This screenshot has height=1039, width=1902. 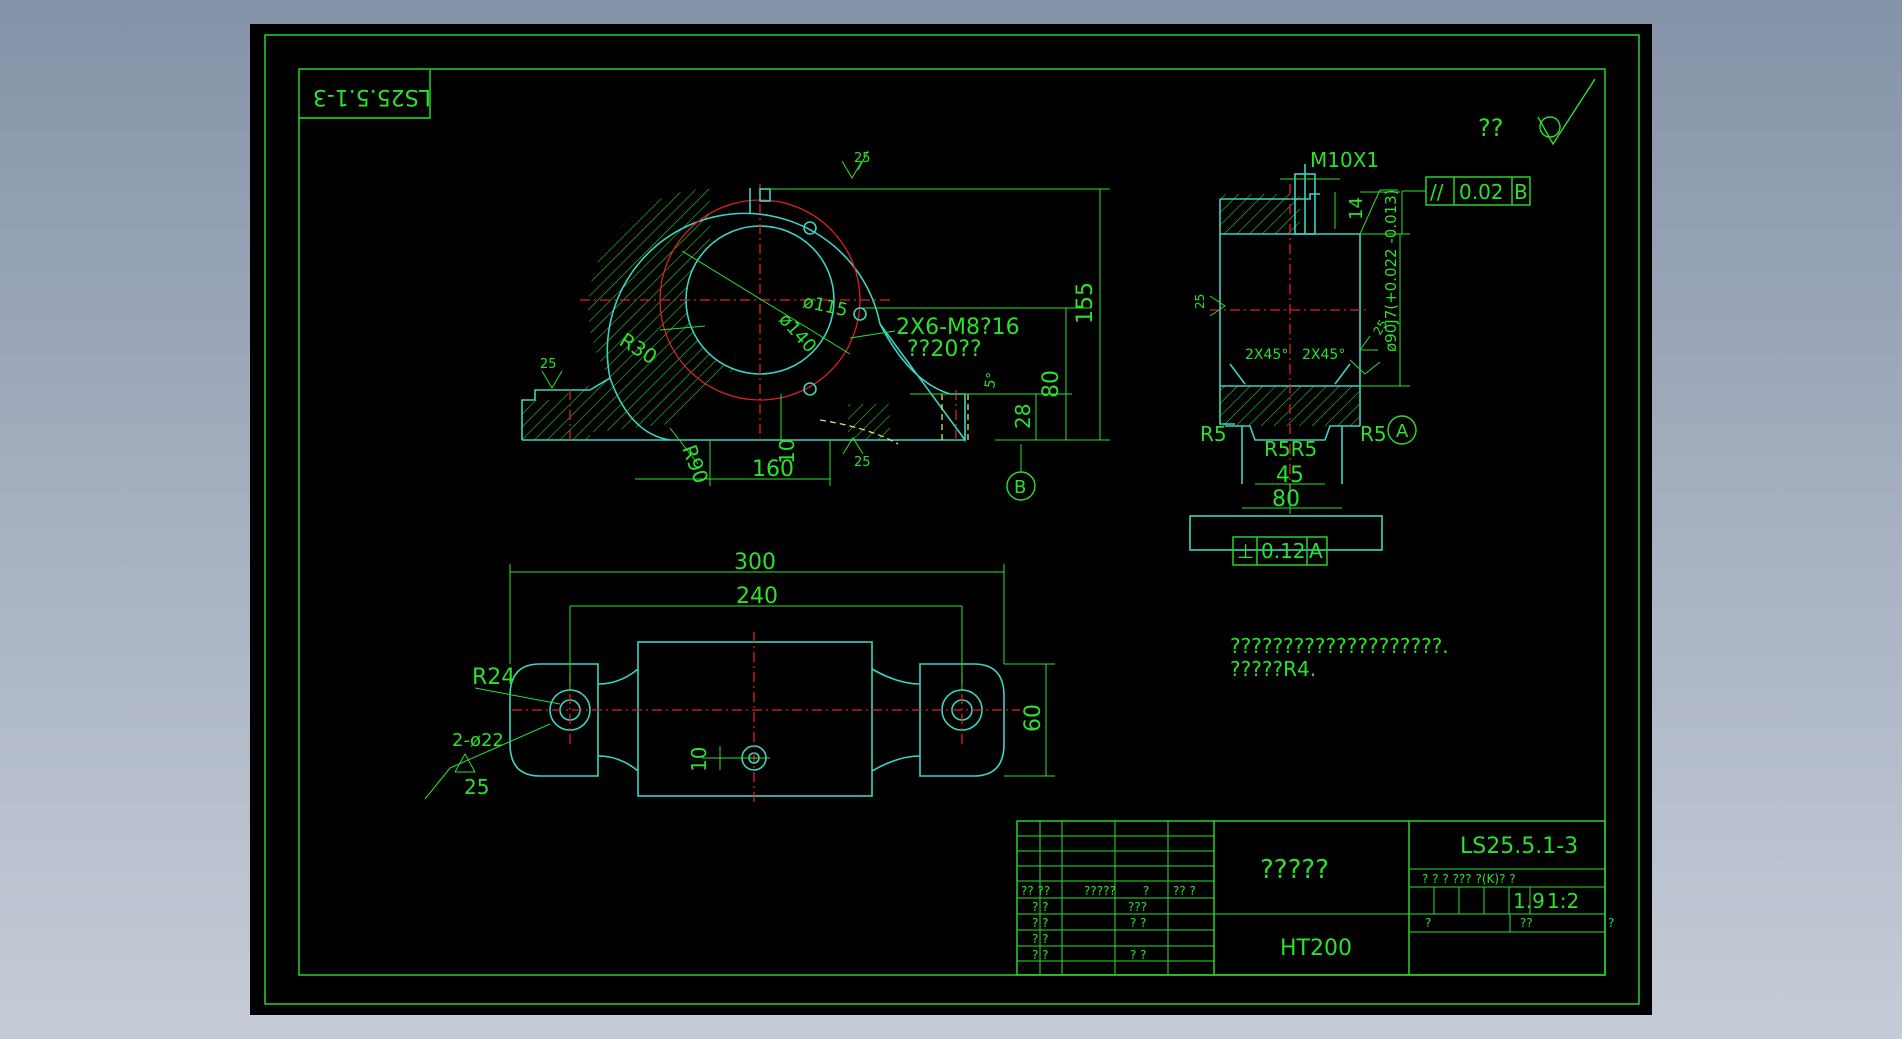 I want to click on header-cells: ? ? ? ??? ?(K)? ?, so click(x=1469, y=879).